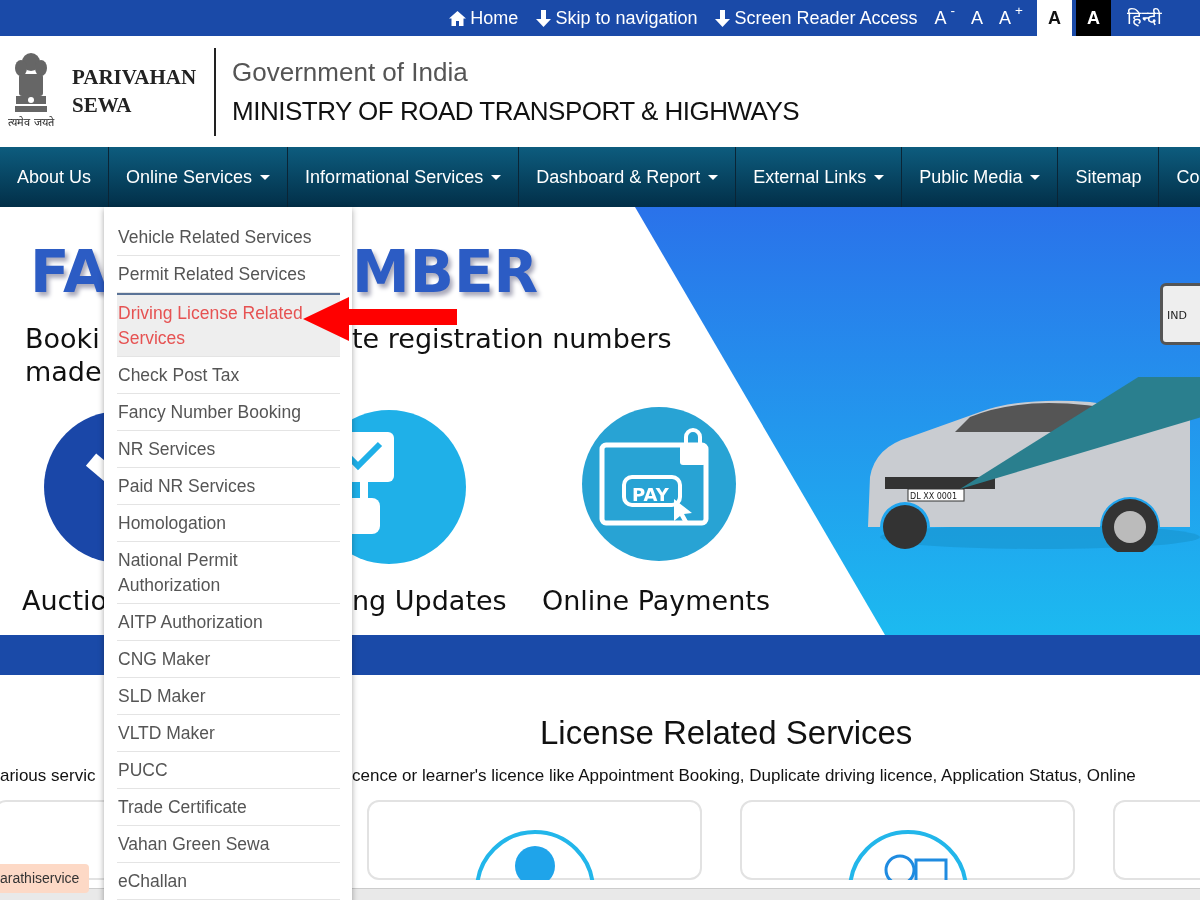 This screenshot has height=900, width=1200. What do you see at coordinates (429, 601) in the screenshot?
I see `banner-caption: ng Updates` at bounding box center [429, 601].